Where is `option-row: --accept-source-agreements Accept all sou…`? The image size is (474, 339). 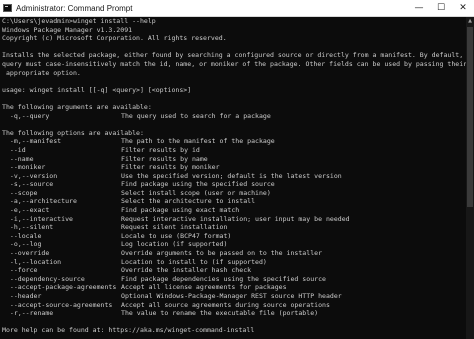 option-row: --accept-source-agreements Accept all sou… is located at coordinates (234, 305).